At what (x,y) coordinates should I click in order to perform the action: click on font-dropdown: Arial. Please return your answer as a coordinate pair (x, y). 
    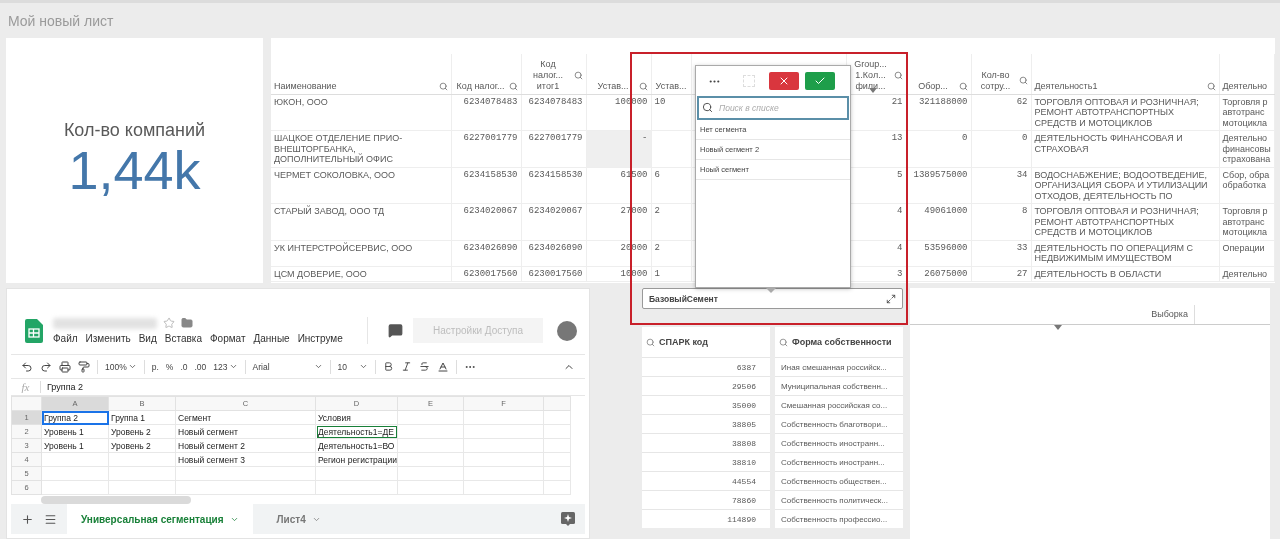
    Looking at the image, I should click on (287, 366).